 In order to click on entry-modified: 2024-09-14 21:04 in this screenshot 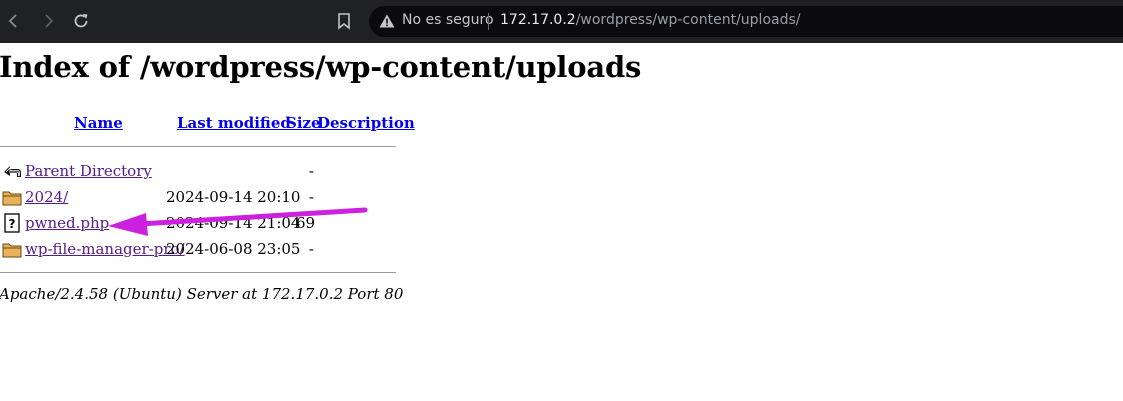, I will do `click(233, 223)`.